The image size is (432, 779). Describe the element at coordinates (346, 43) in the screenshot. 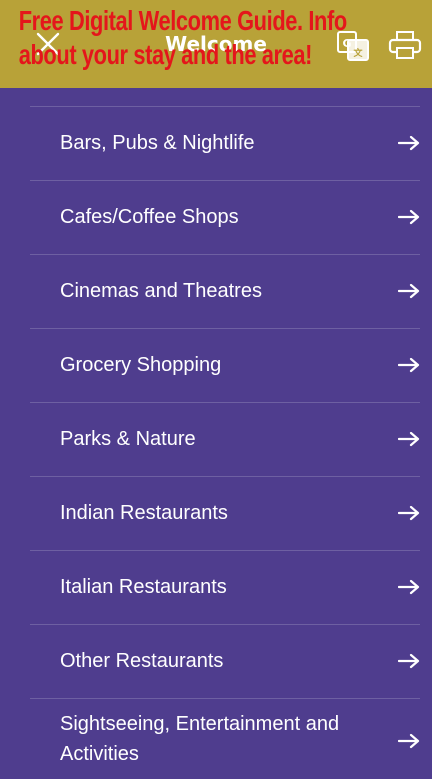

I see `svg-text: G` at that location.